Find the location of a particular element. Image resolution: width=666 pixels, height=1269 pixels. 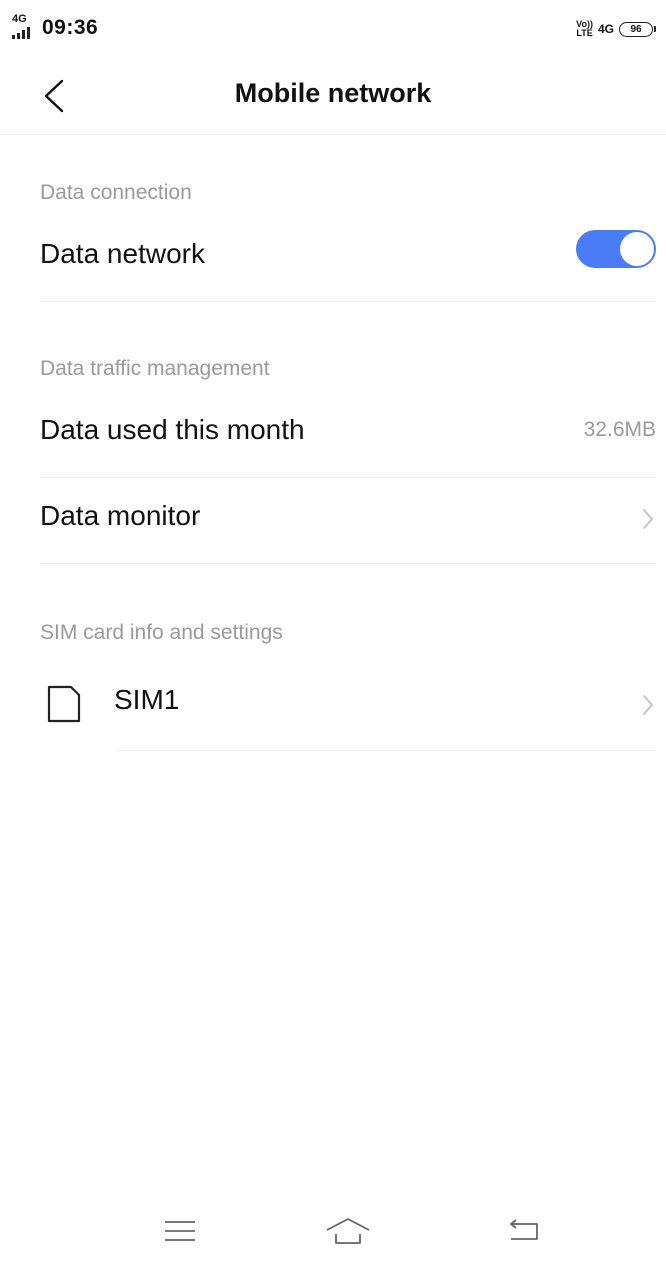

section-label-sim: SIM card info and settings is located at coordinates (161, 632).